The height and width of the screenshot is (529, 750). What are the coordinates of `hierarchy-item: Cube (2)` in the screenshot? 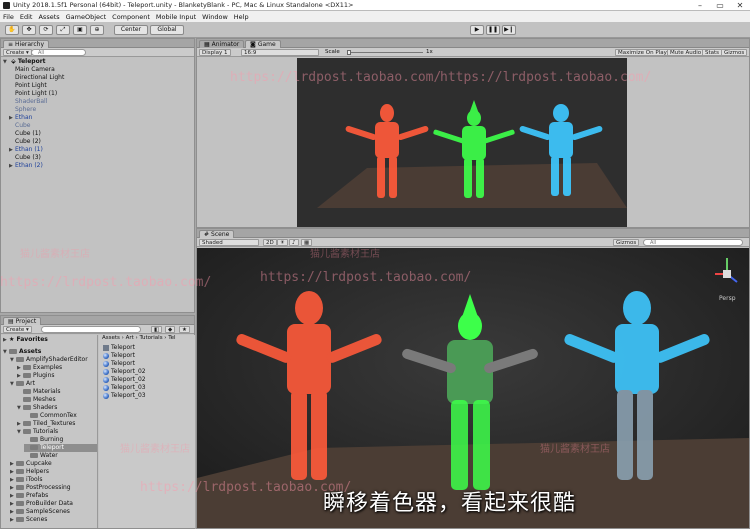 It's located at (28, 142).